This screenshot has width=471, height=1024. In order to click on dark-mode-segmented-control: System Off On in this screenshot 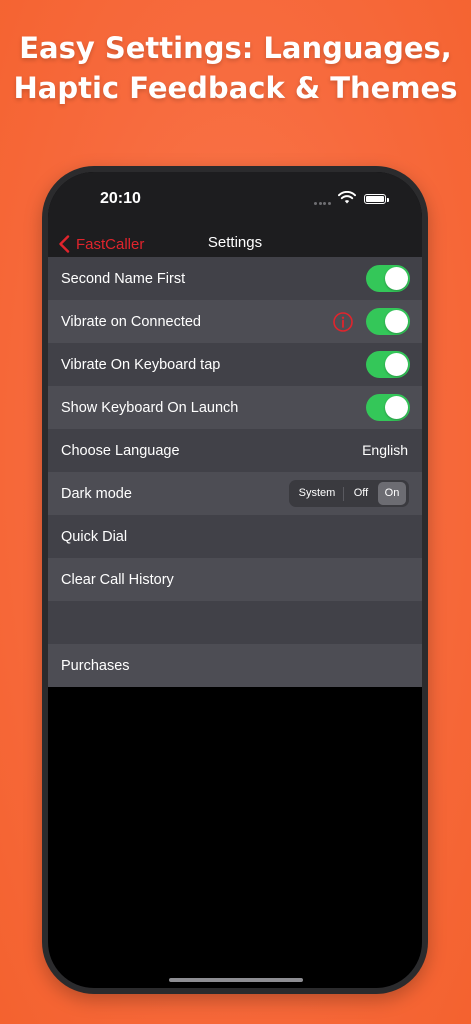, I will do `click(349, 493)`.